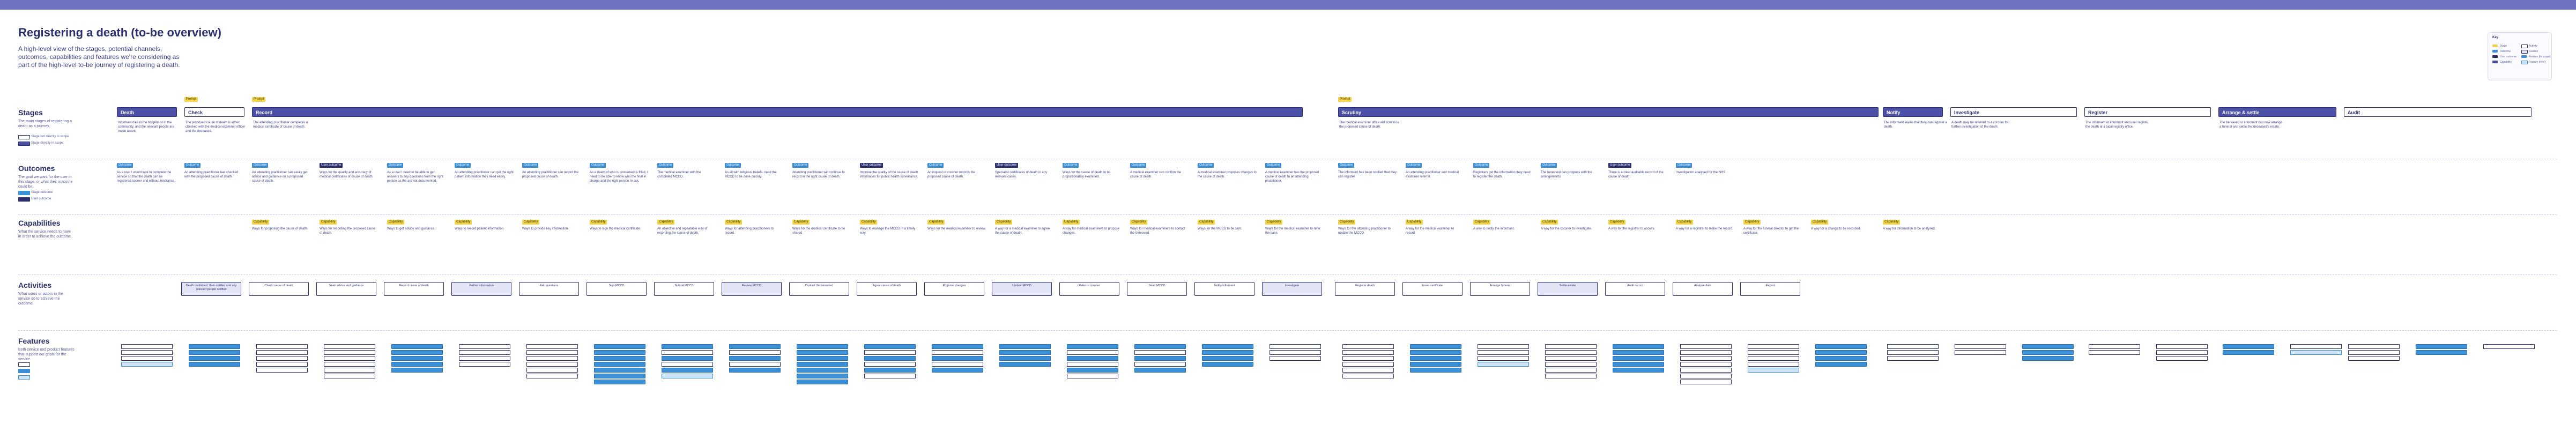 Image resolution: width=2576 pixels, height=446 pixels. Describe the element at coordinates (887, 289) in the screenshot. I see `activity-card: Agree cause of death` at that location.